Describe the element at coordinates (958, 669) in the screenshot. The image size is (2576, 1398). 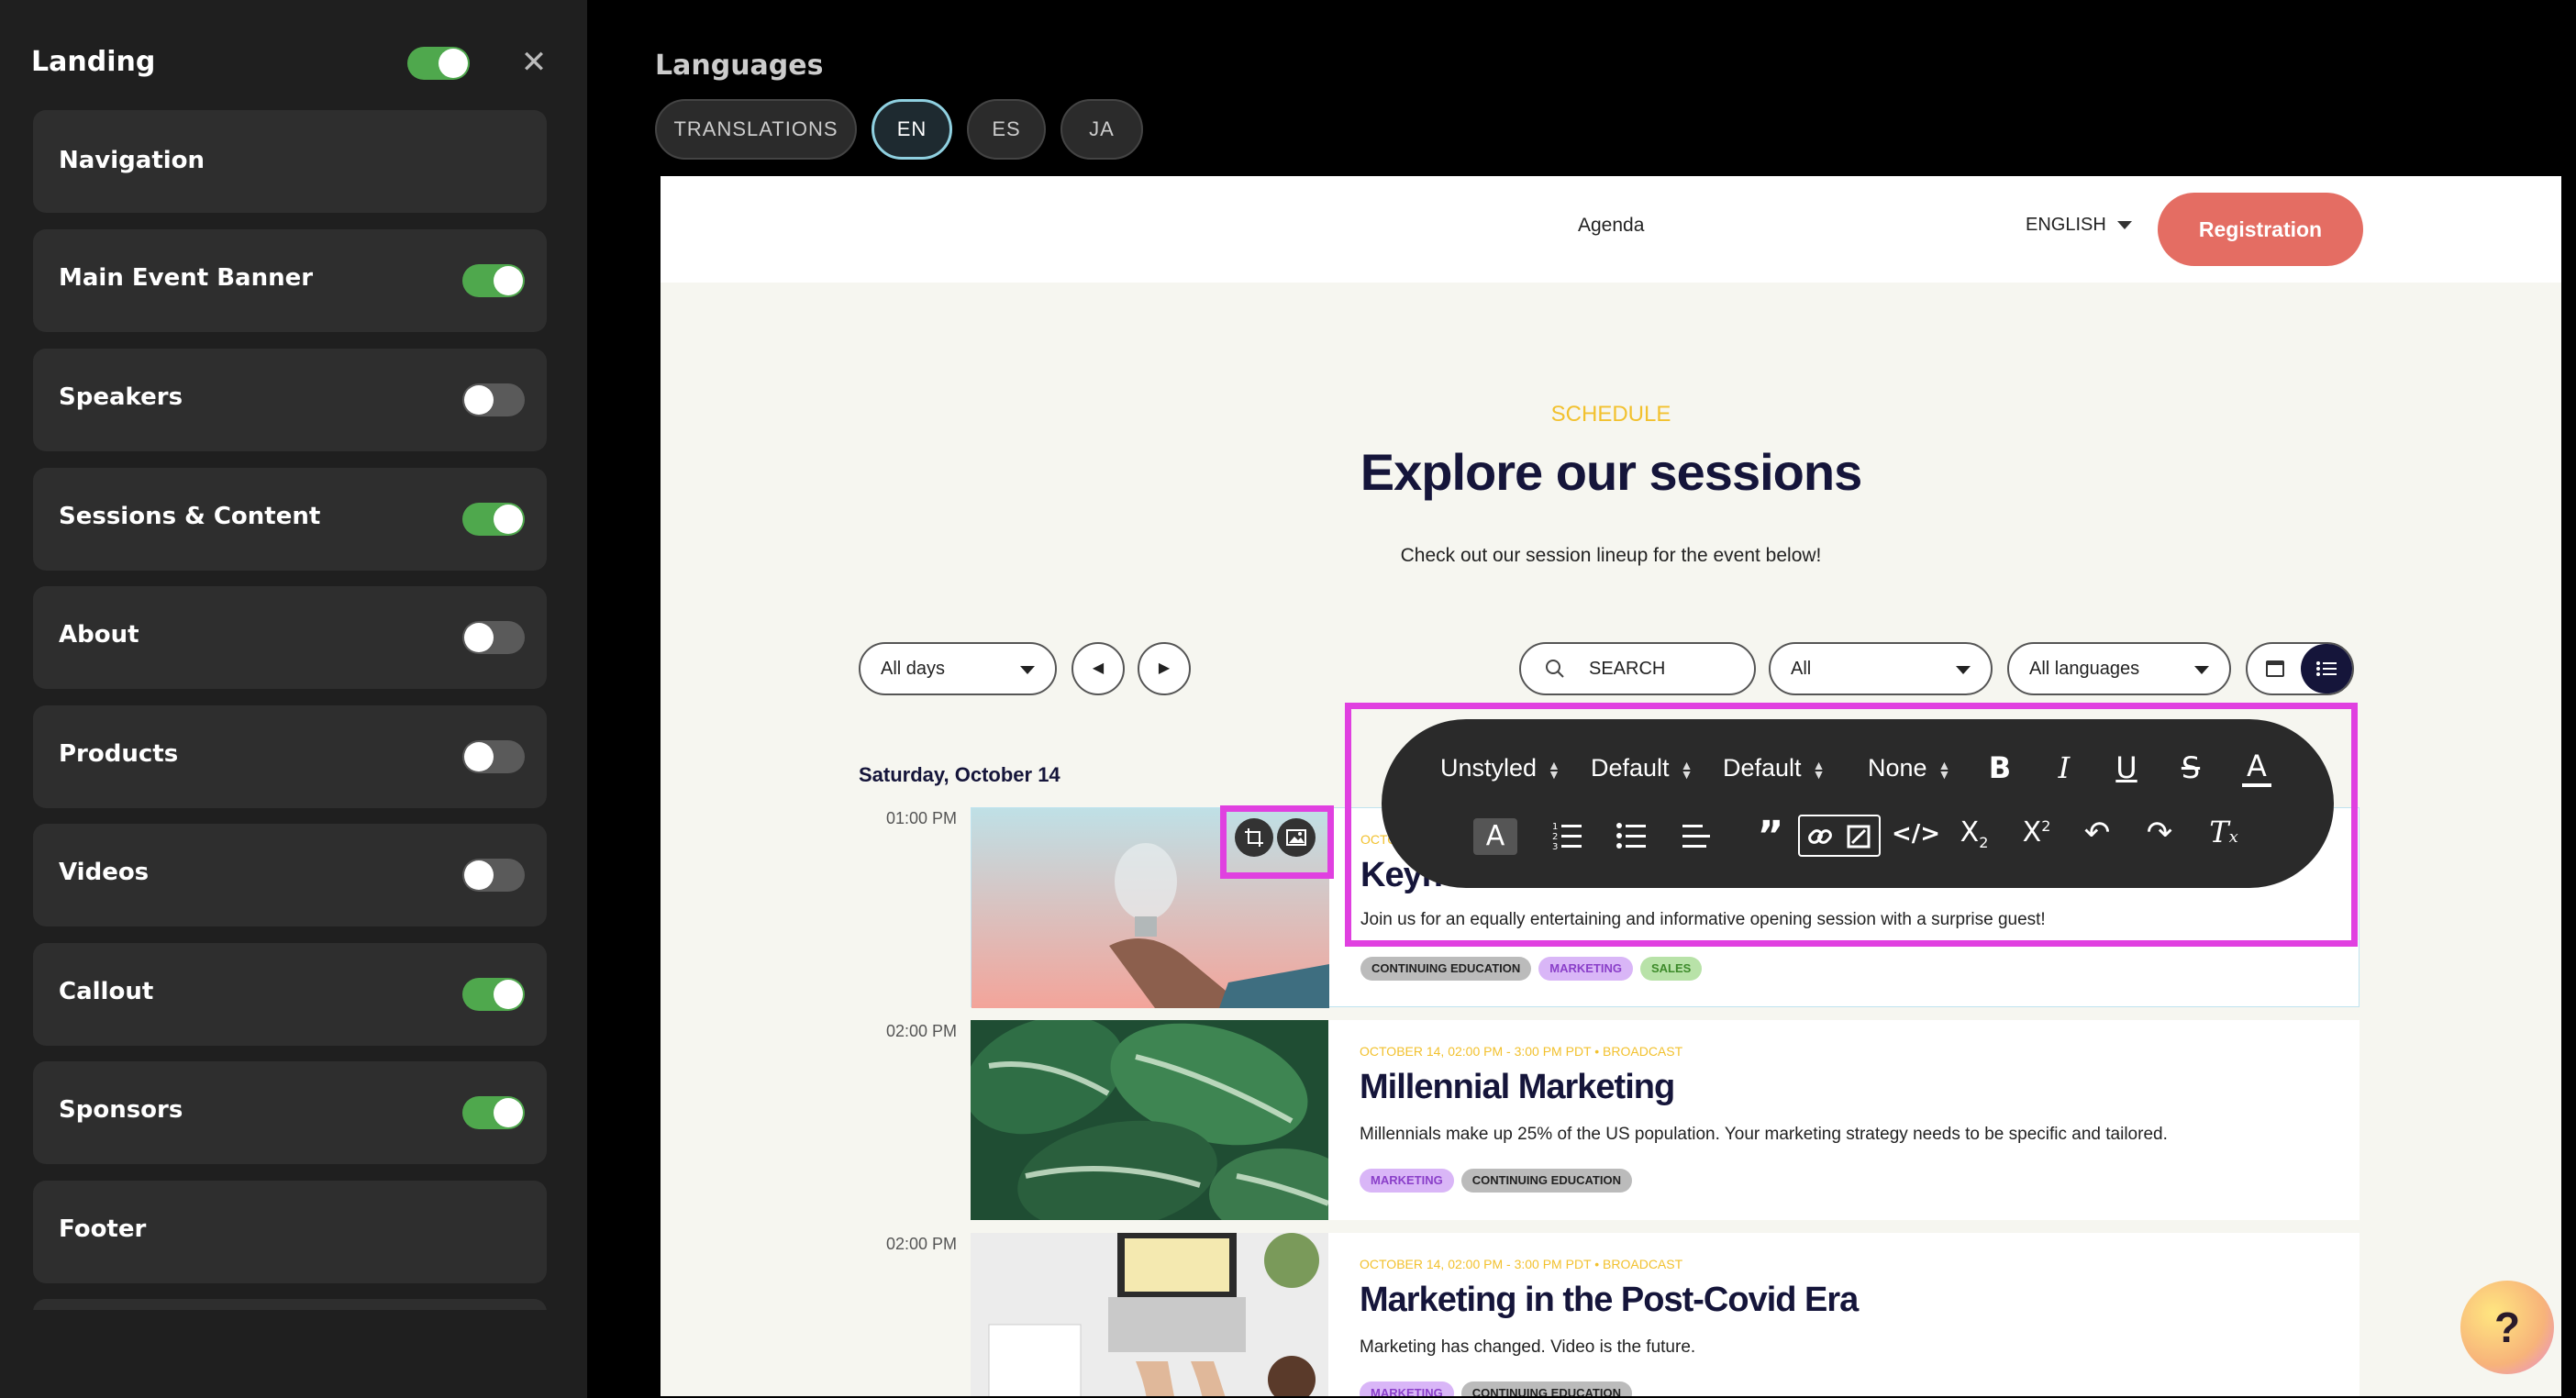
I see `days-dropdown: All days` at that location.